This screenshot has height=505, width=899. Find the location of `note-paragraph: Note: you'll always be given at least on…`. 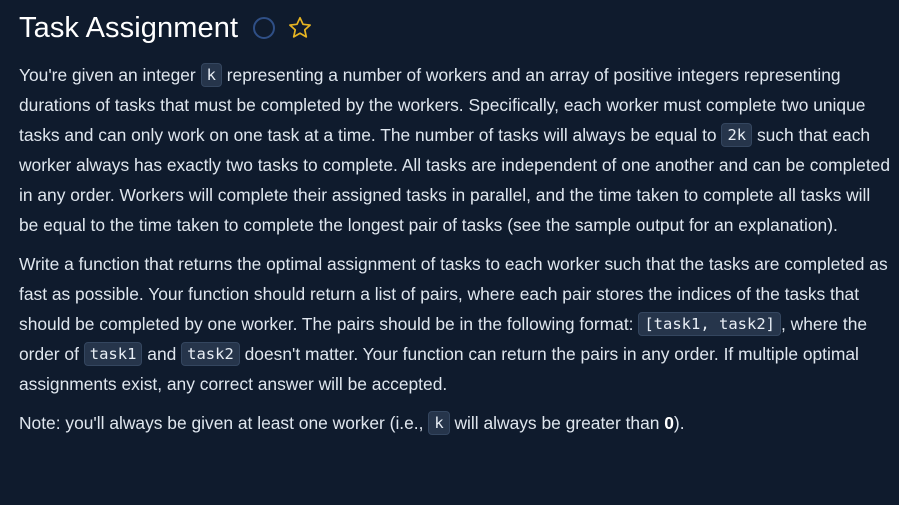

note-paragraph: Note: you'll always be given at least on… is located at coordinates (455, 423).